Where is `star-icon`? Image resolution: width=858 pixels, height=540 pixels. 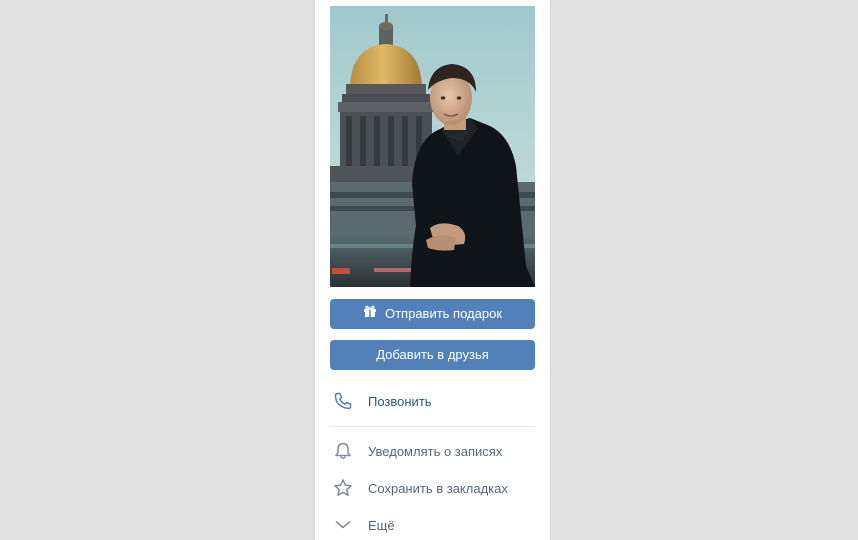
star-icon is located at coordinates (343, 488).